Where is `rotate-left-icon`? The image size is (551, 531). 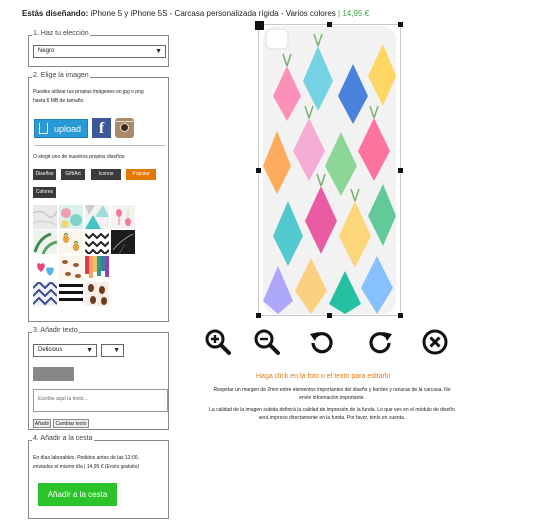
rotate-left-icon is located at coordinates (322, 342).